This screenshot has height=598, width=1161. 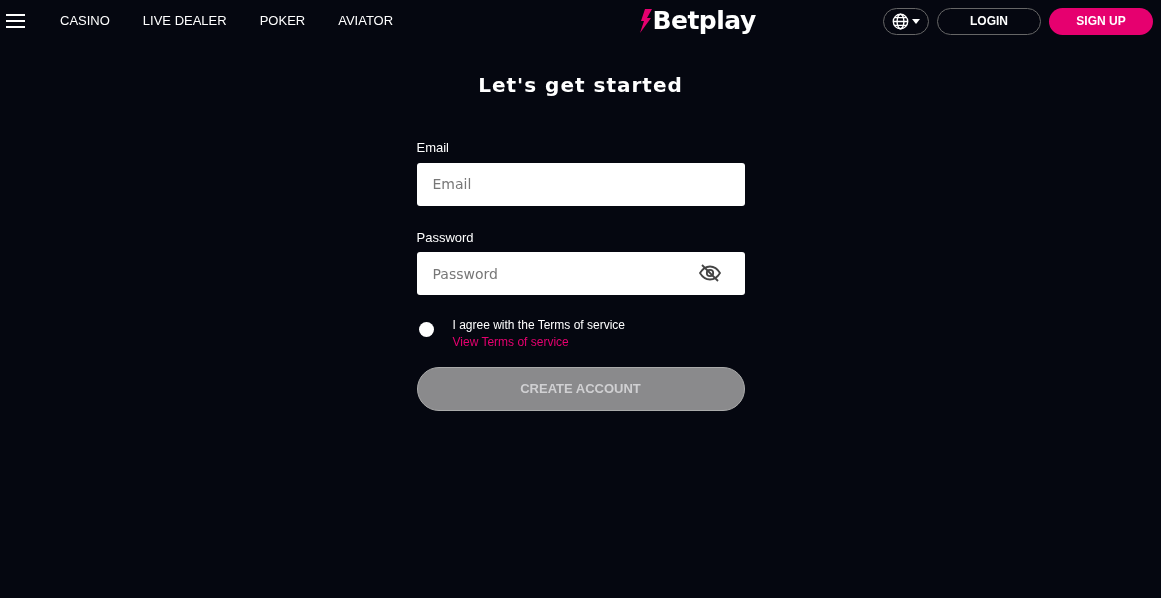 What do you see at coordinates (184, 21) in the screenshot?
I see `nav-link: LIVE DEALER` at bounding box center [184, 21].